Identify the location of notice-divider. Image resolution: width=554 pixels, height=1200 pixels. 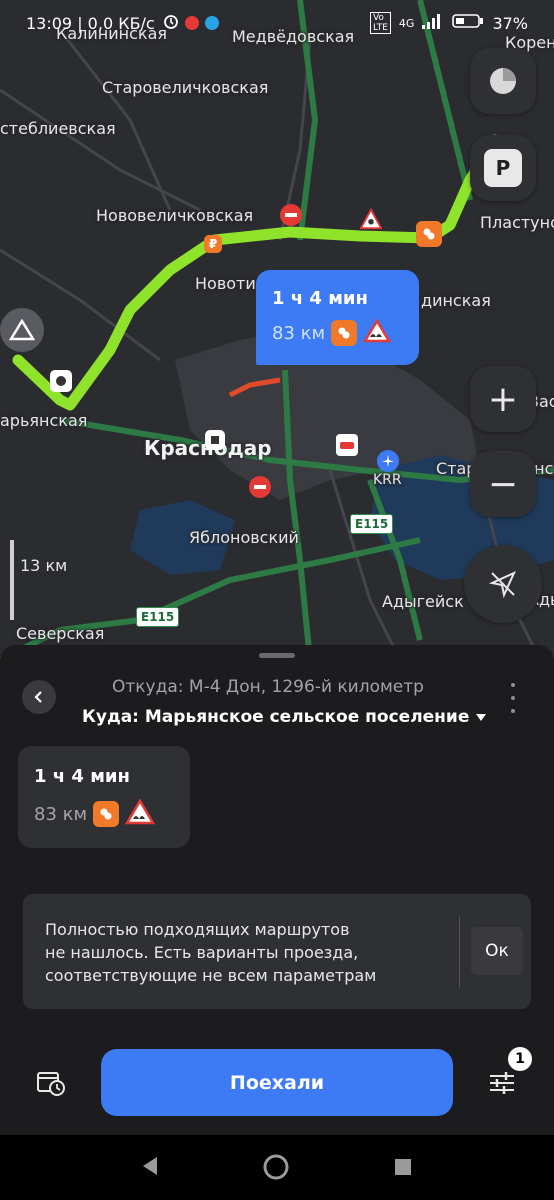
(459, 952).